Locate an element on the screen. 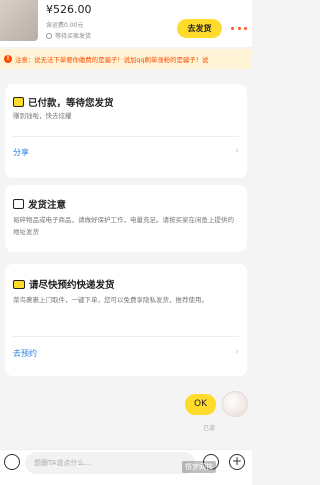  order-status: 等待买家发货 is located at coordinates (68, 35).